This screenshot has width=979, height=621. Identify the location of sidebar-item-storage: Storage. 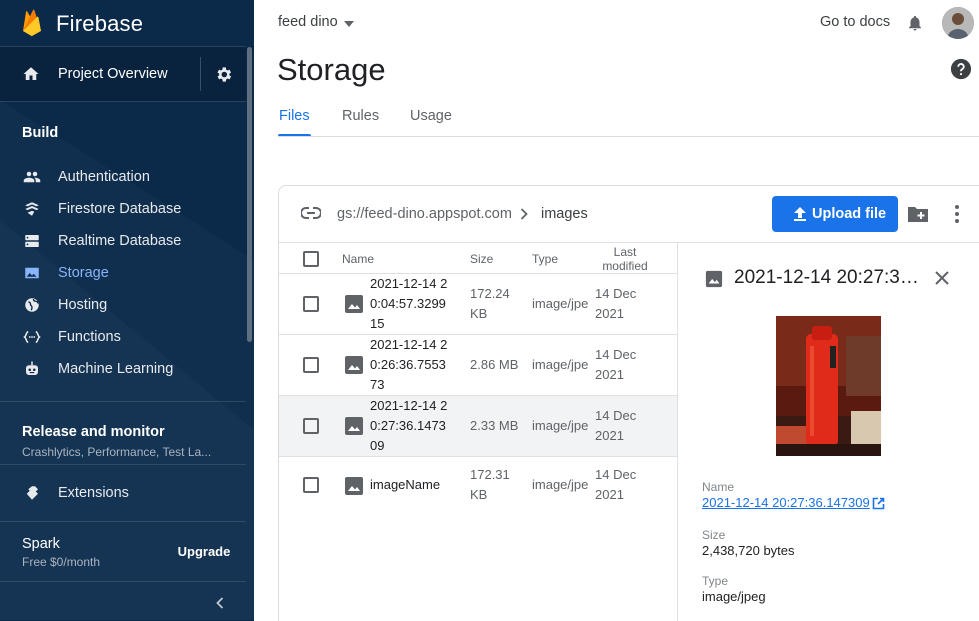
(123, 273).